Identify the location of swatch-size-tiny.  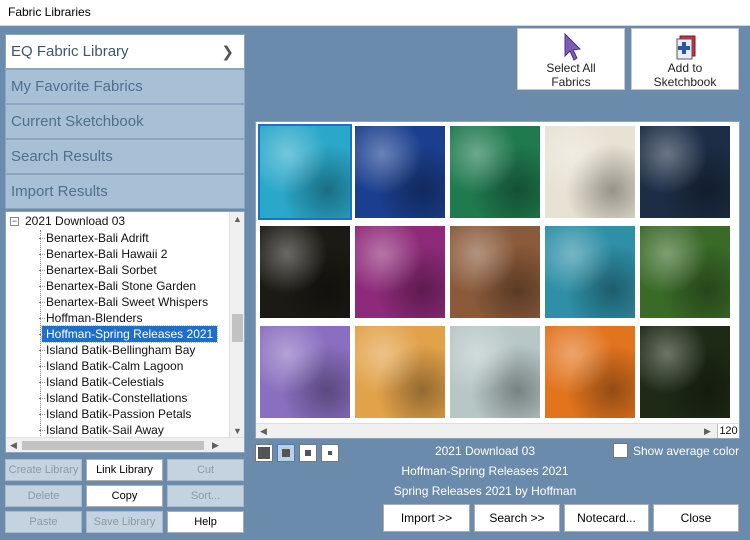
(330, 453).